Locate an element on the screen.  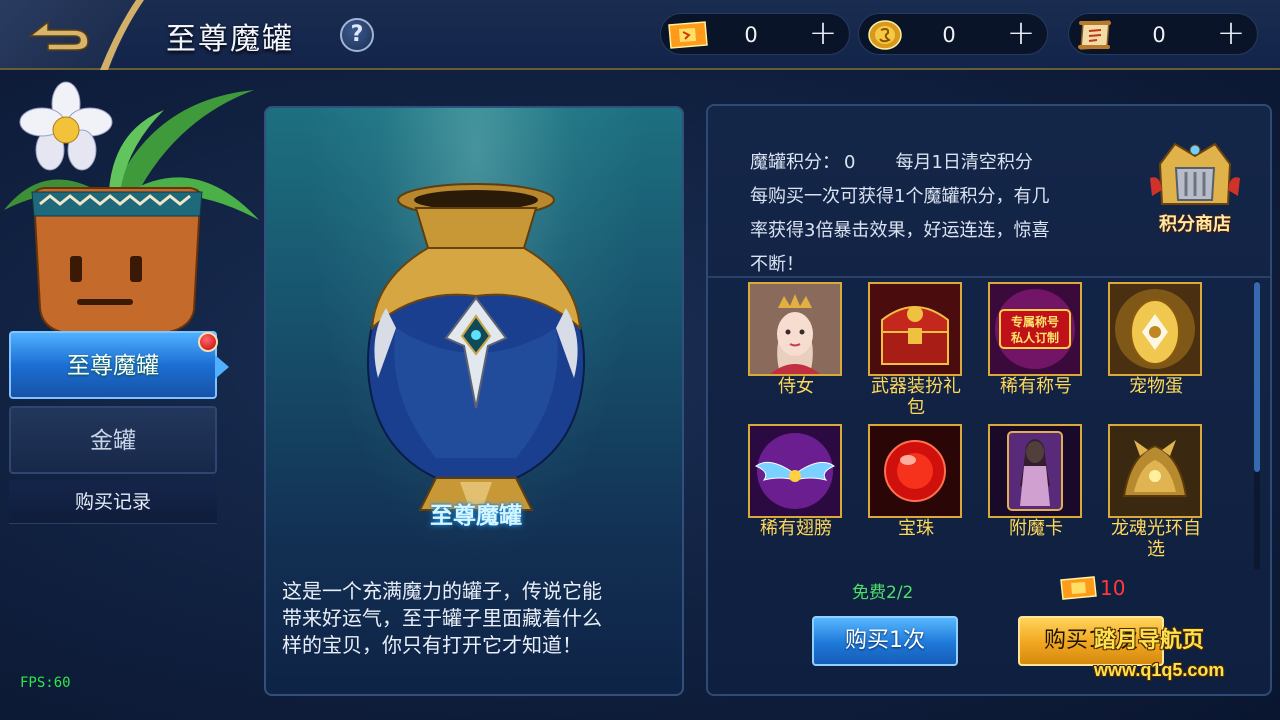
gold-count: 0 is located at coordinates (949, 35).